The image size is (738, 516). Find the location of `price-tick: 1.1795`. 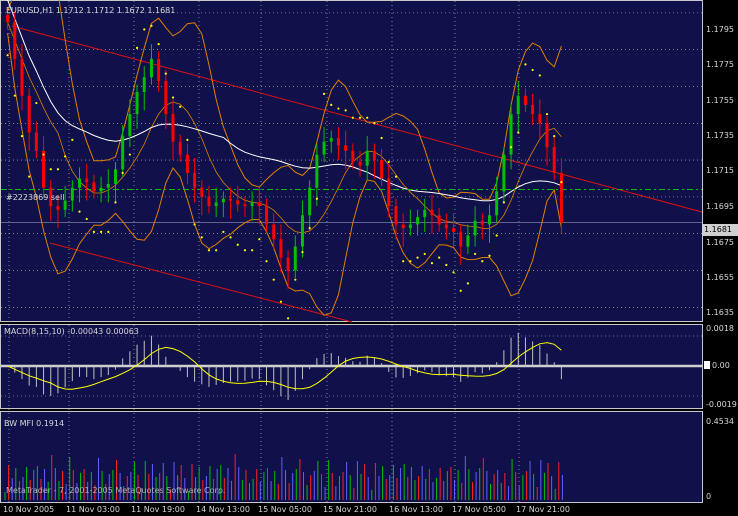

price-tick: 1.1795 is located at coordinates (720, 29).